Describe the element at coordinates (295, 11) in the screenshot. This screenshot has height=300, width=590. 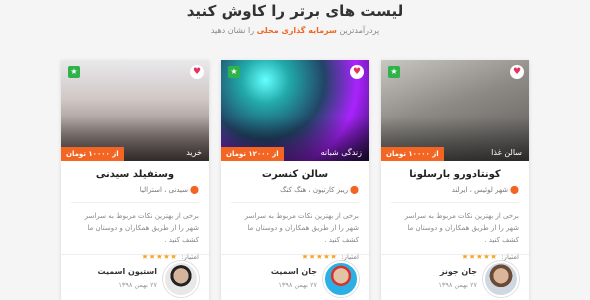
I see `section-title: لیست های برتر را کاوش کنید` at that location.